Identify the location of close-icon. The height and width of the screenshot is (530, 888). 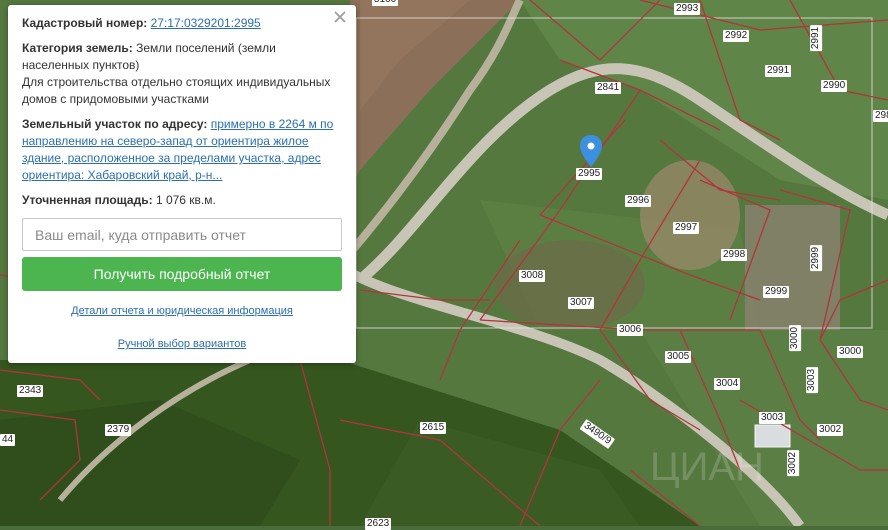
(340, 17).